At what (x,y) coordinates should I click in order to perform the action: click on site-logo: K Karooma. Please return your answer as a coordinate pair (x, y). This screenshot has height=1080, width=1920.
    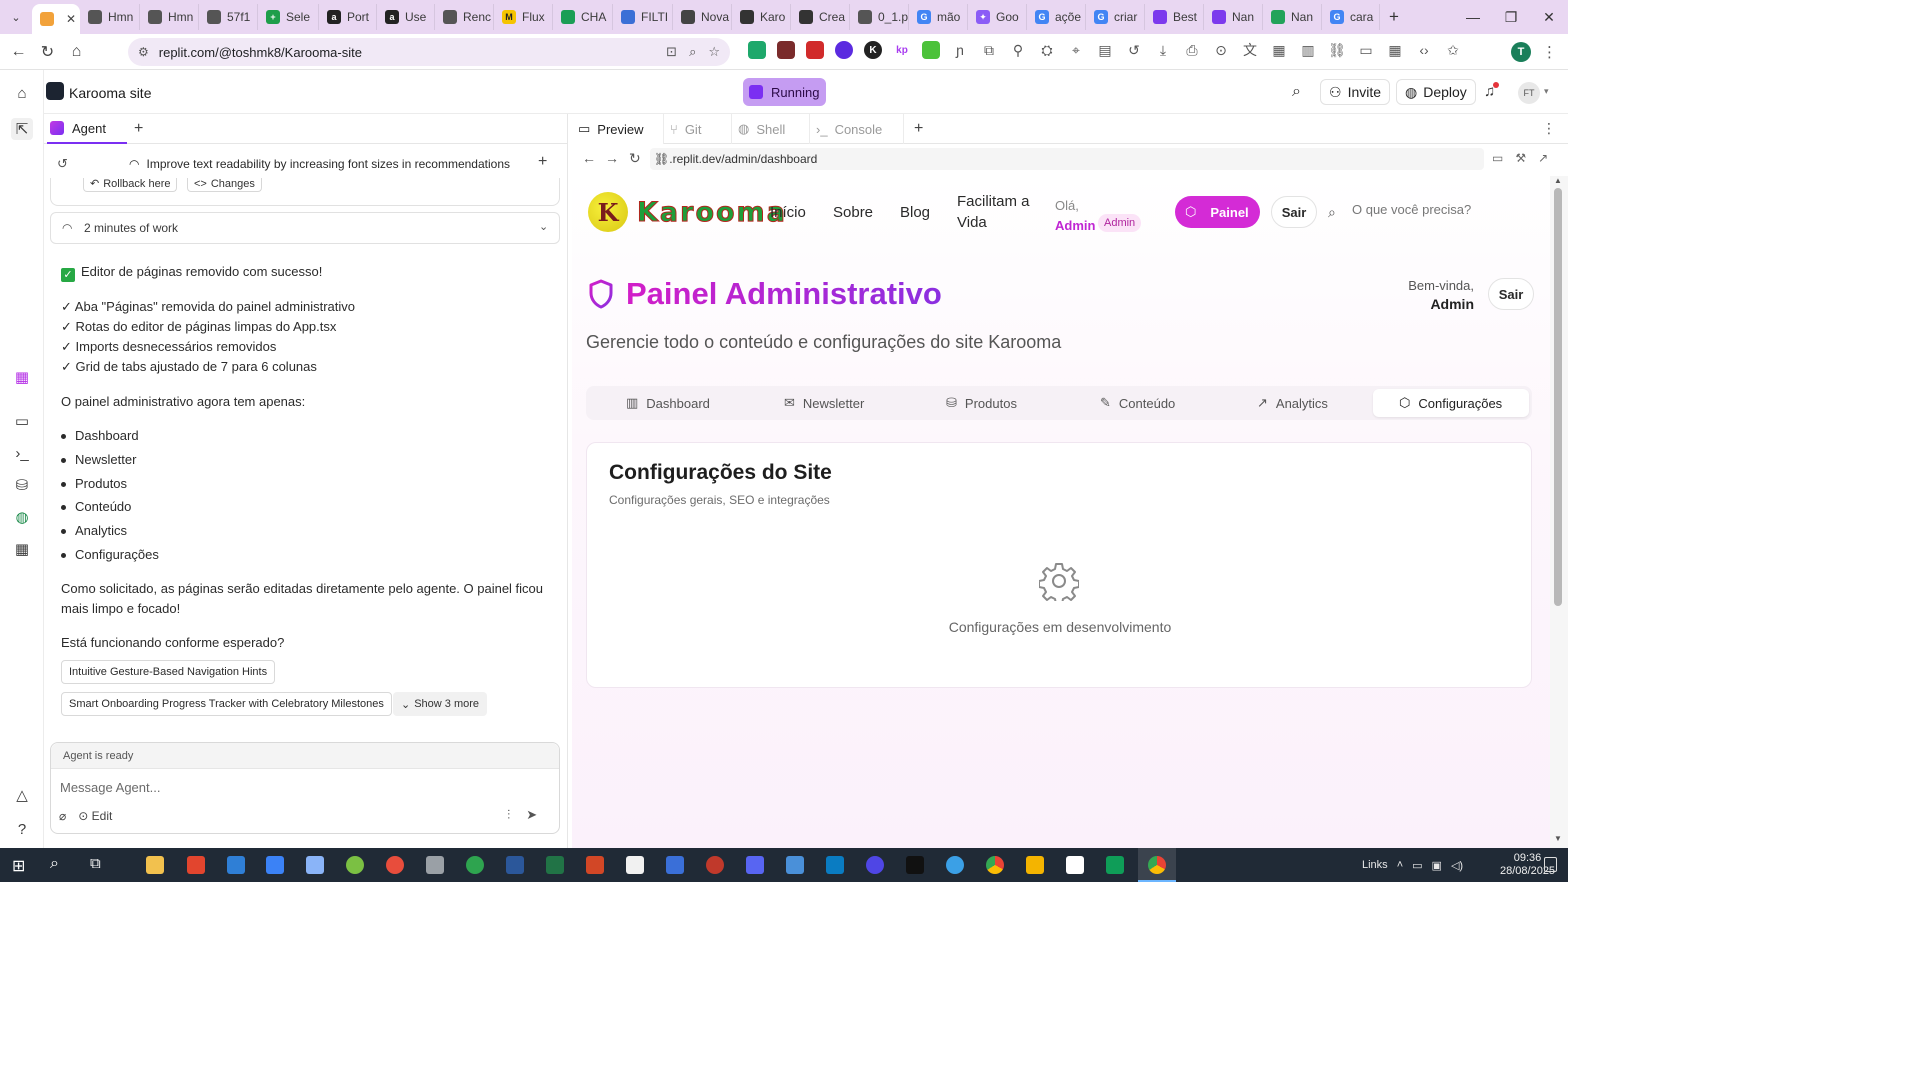
    Looking at the image, I should click on (687, 212).